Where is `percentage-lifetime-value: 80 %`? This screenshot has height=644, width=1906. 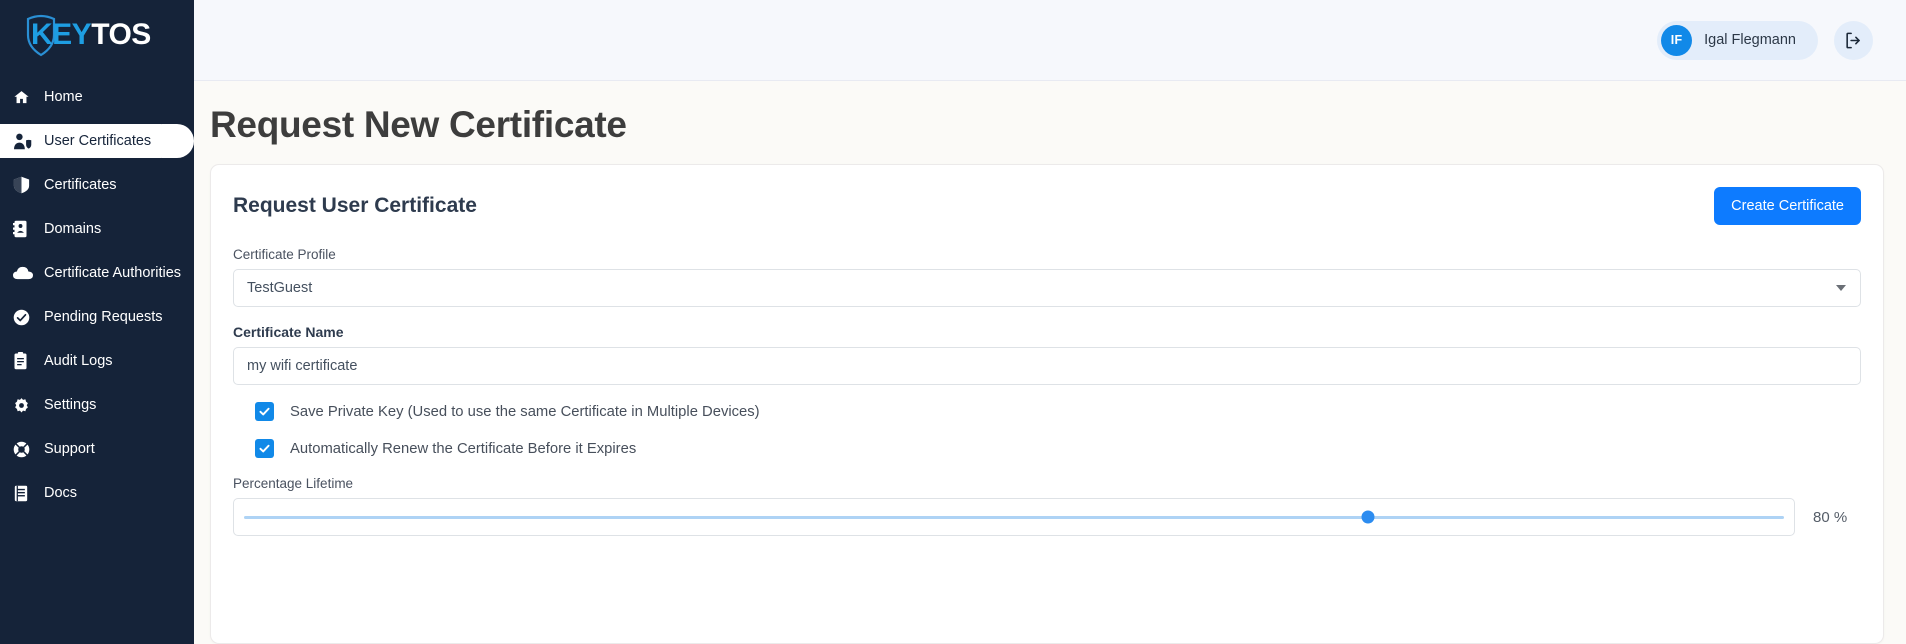 percentage-lifetime-value: 80 % is located at coordinates (1830, 517).